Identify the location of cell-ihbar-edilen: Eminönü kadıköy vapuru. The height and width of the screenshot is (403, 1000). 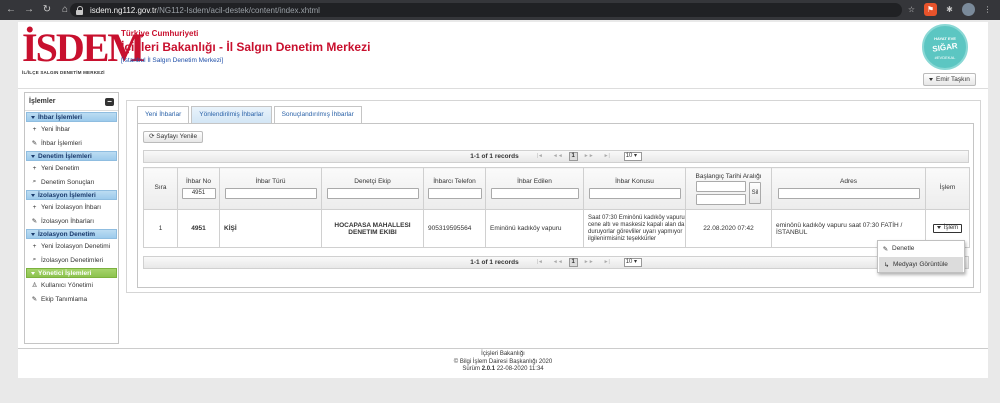
(534, 228).